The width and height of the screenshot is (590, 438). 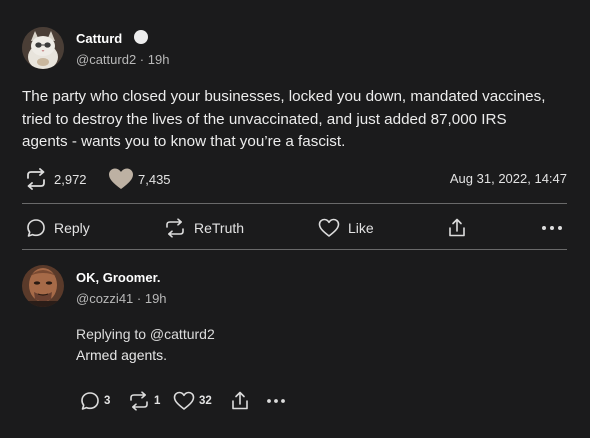 What do you see at coordinates (294, 203) in the screenshot?
I see `divider-top` at bounding box center [294, 203].